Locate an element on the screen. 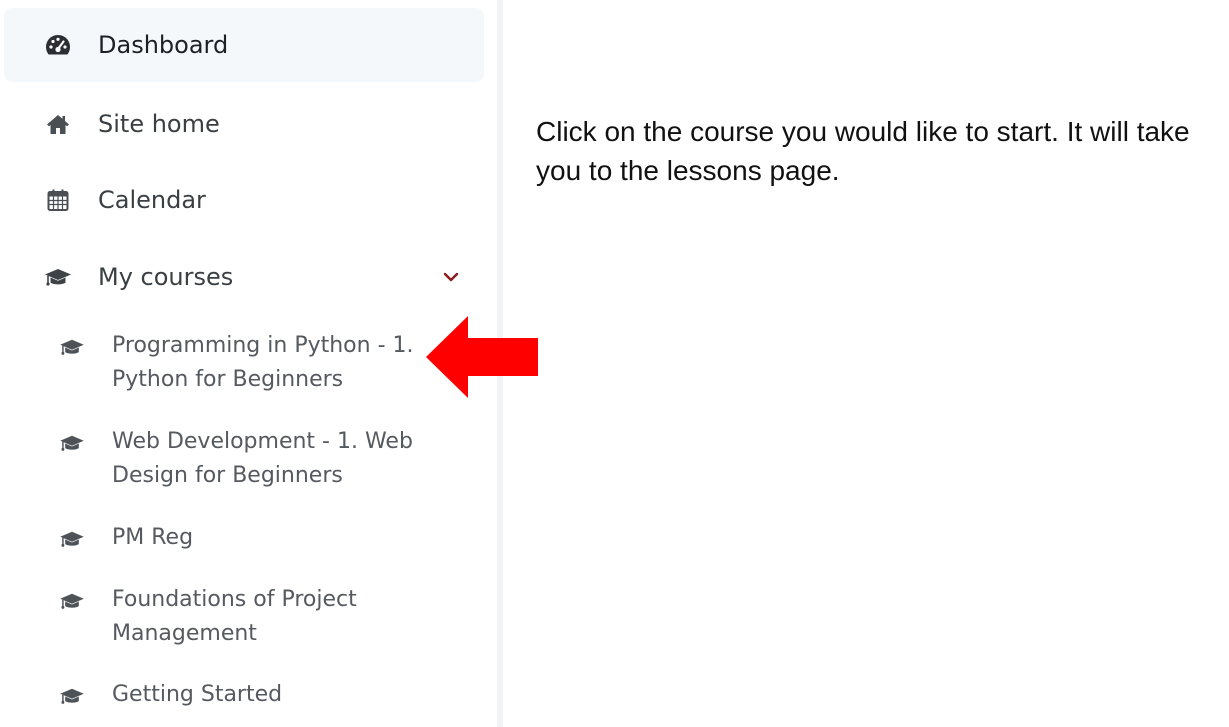 Image resolution: width=1229 pixels, height=727 pixels. red-arrow-icon is located at coordinates (482, 357).